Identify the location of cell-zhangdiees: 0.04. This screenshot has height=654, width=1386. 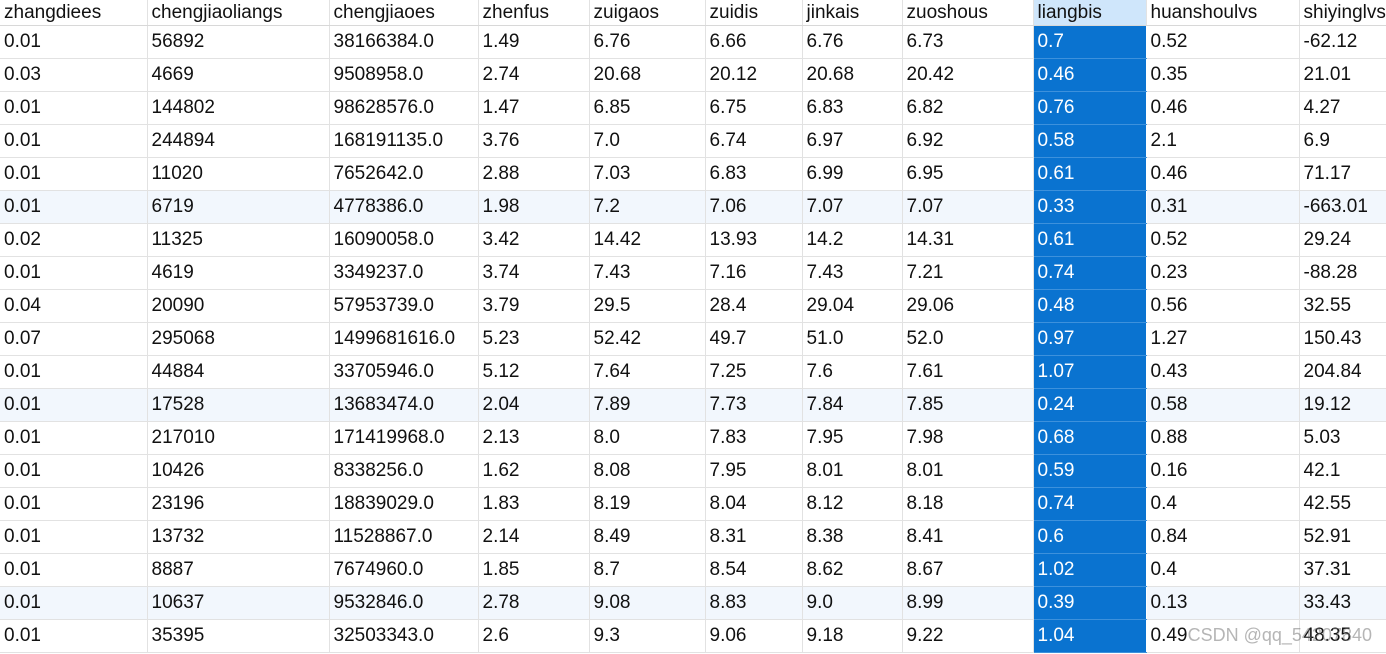
(74, 306).